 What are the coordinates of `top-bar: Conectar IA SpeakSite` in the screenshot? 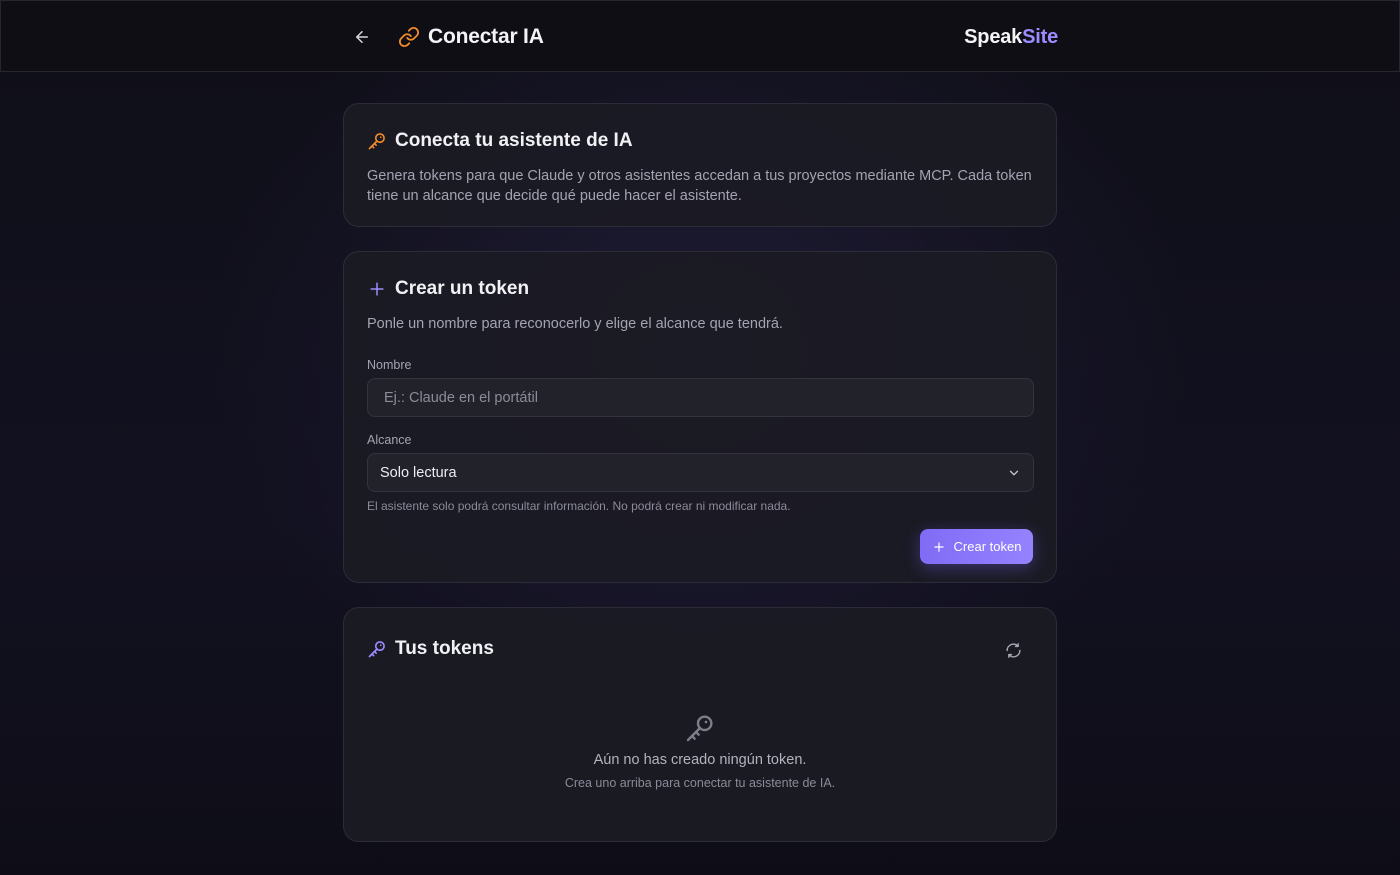 It's located at (700, 36).